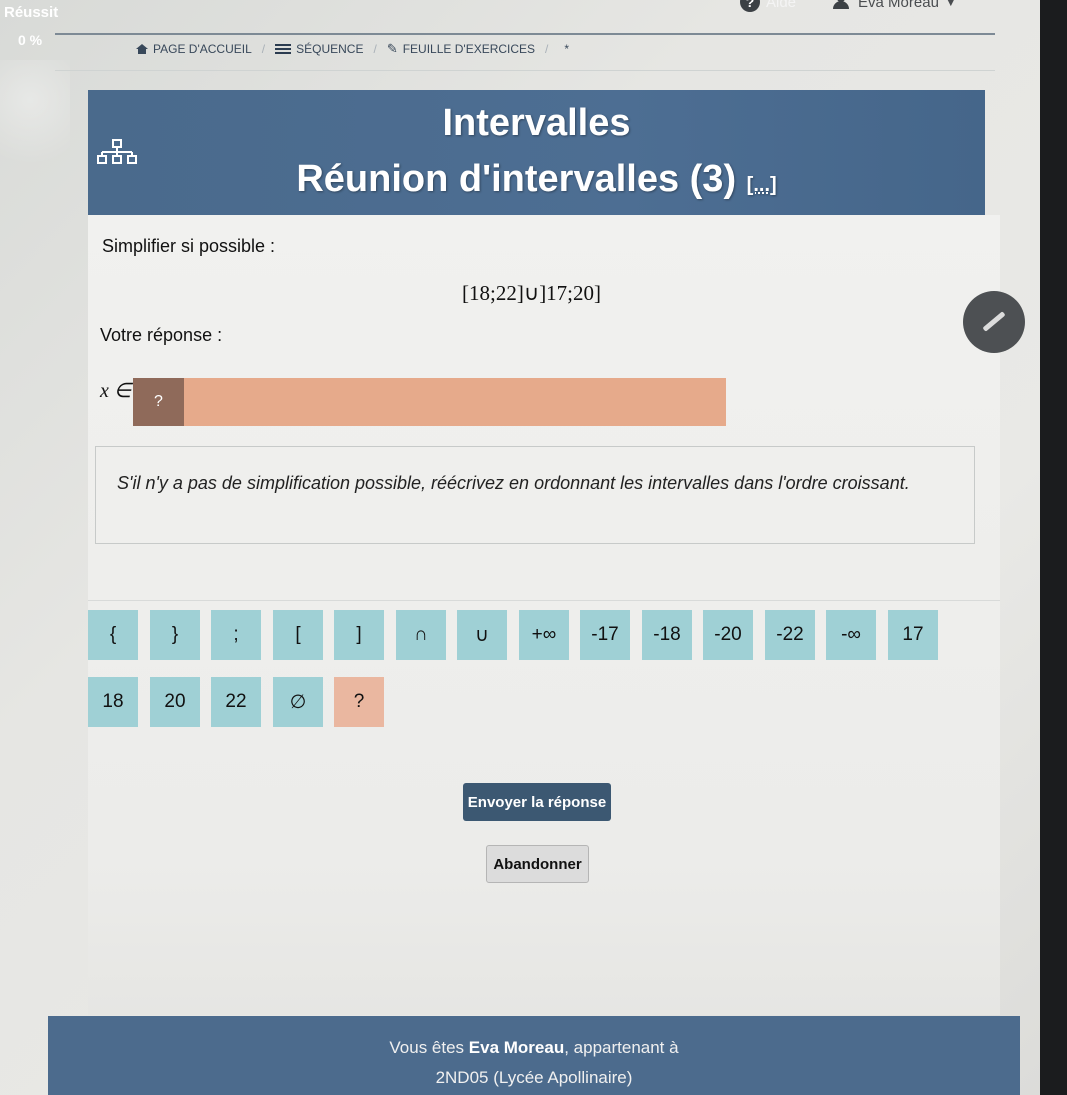 The image size is (1067, 1095). Describe the element at coordinates (532, 293) in the screenshot. I see `math-expression: [18;22]∪]17;20]` at that location.